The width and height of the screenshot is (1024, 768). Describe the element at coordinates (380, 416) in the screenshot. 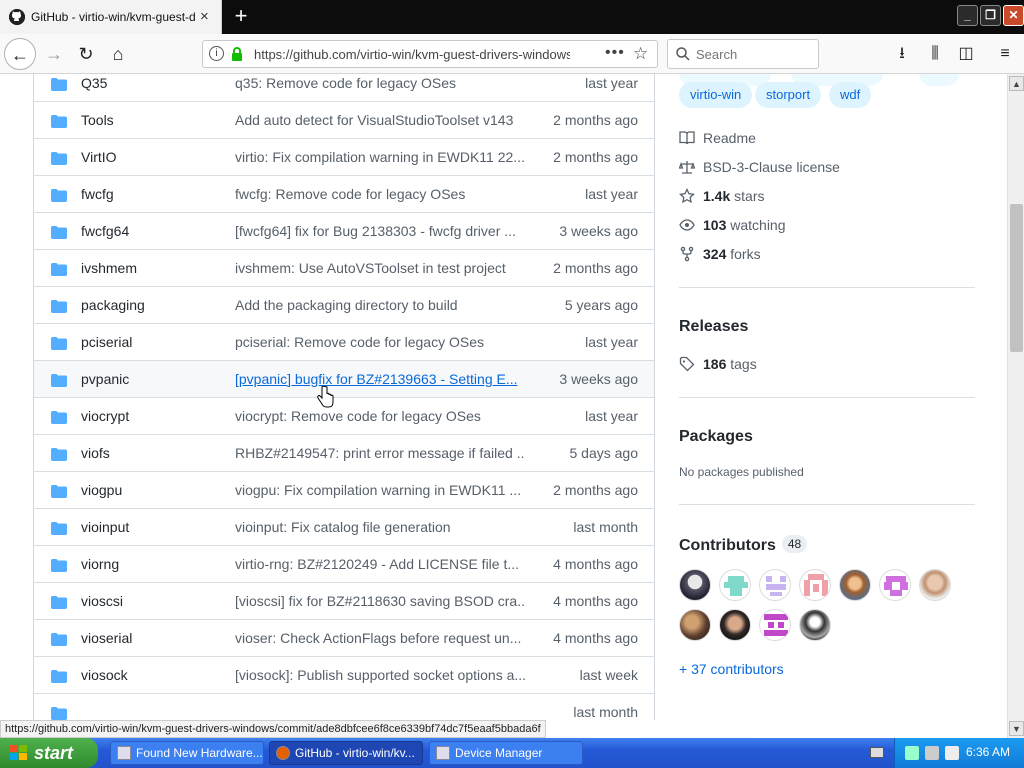

I see `commit-message-link: viocrypt: Remove code for legacy OSes` at that location.